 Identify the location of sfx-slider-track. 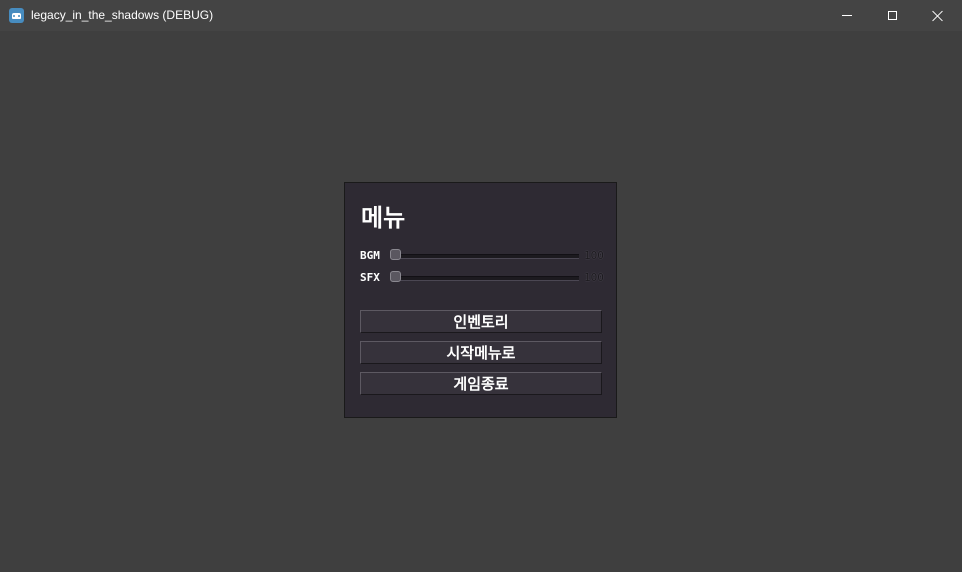
(485, 278).